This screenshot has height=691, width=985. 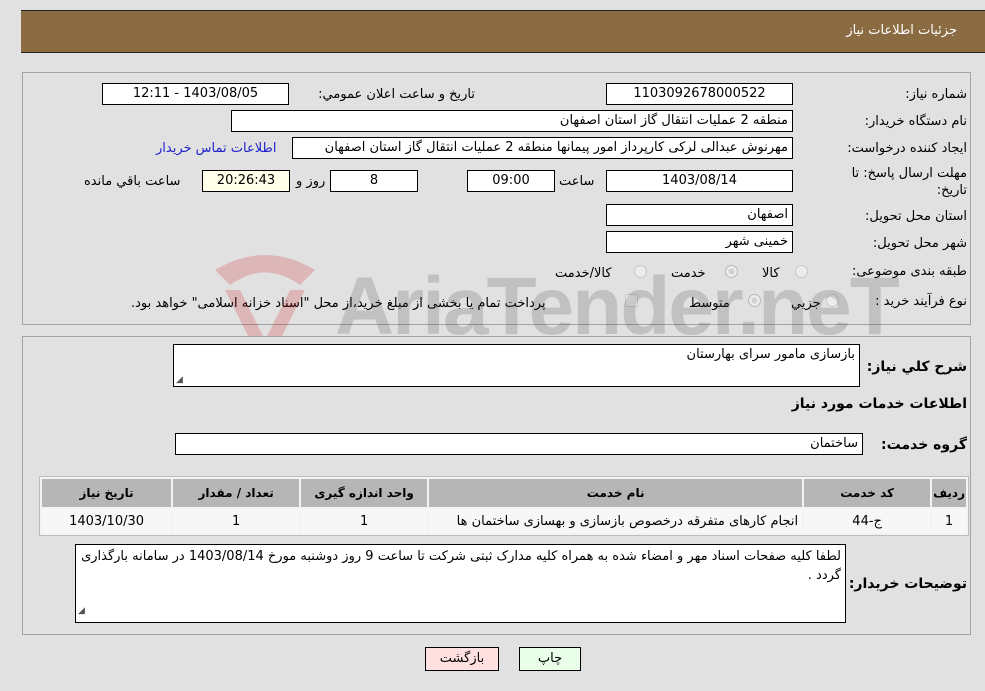 I want to click on buyer-org-field: منطقه 2 عملیات انتقال گاز استان اصفهان, so click(x=512, y=121).